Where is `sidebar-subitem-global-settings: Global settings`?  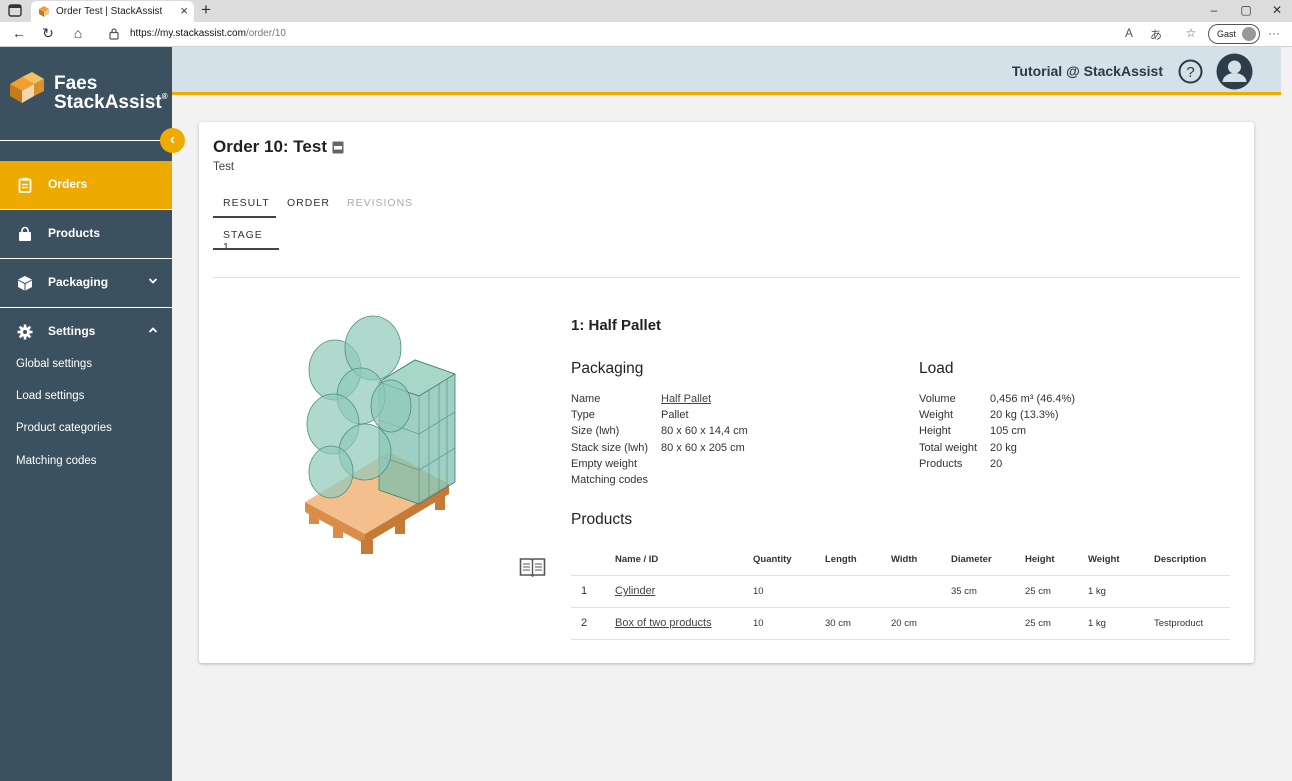 sidebar-subitem-global-settings: Global settings is located at coordinates (54, 364).